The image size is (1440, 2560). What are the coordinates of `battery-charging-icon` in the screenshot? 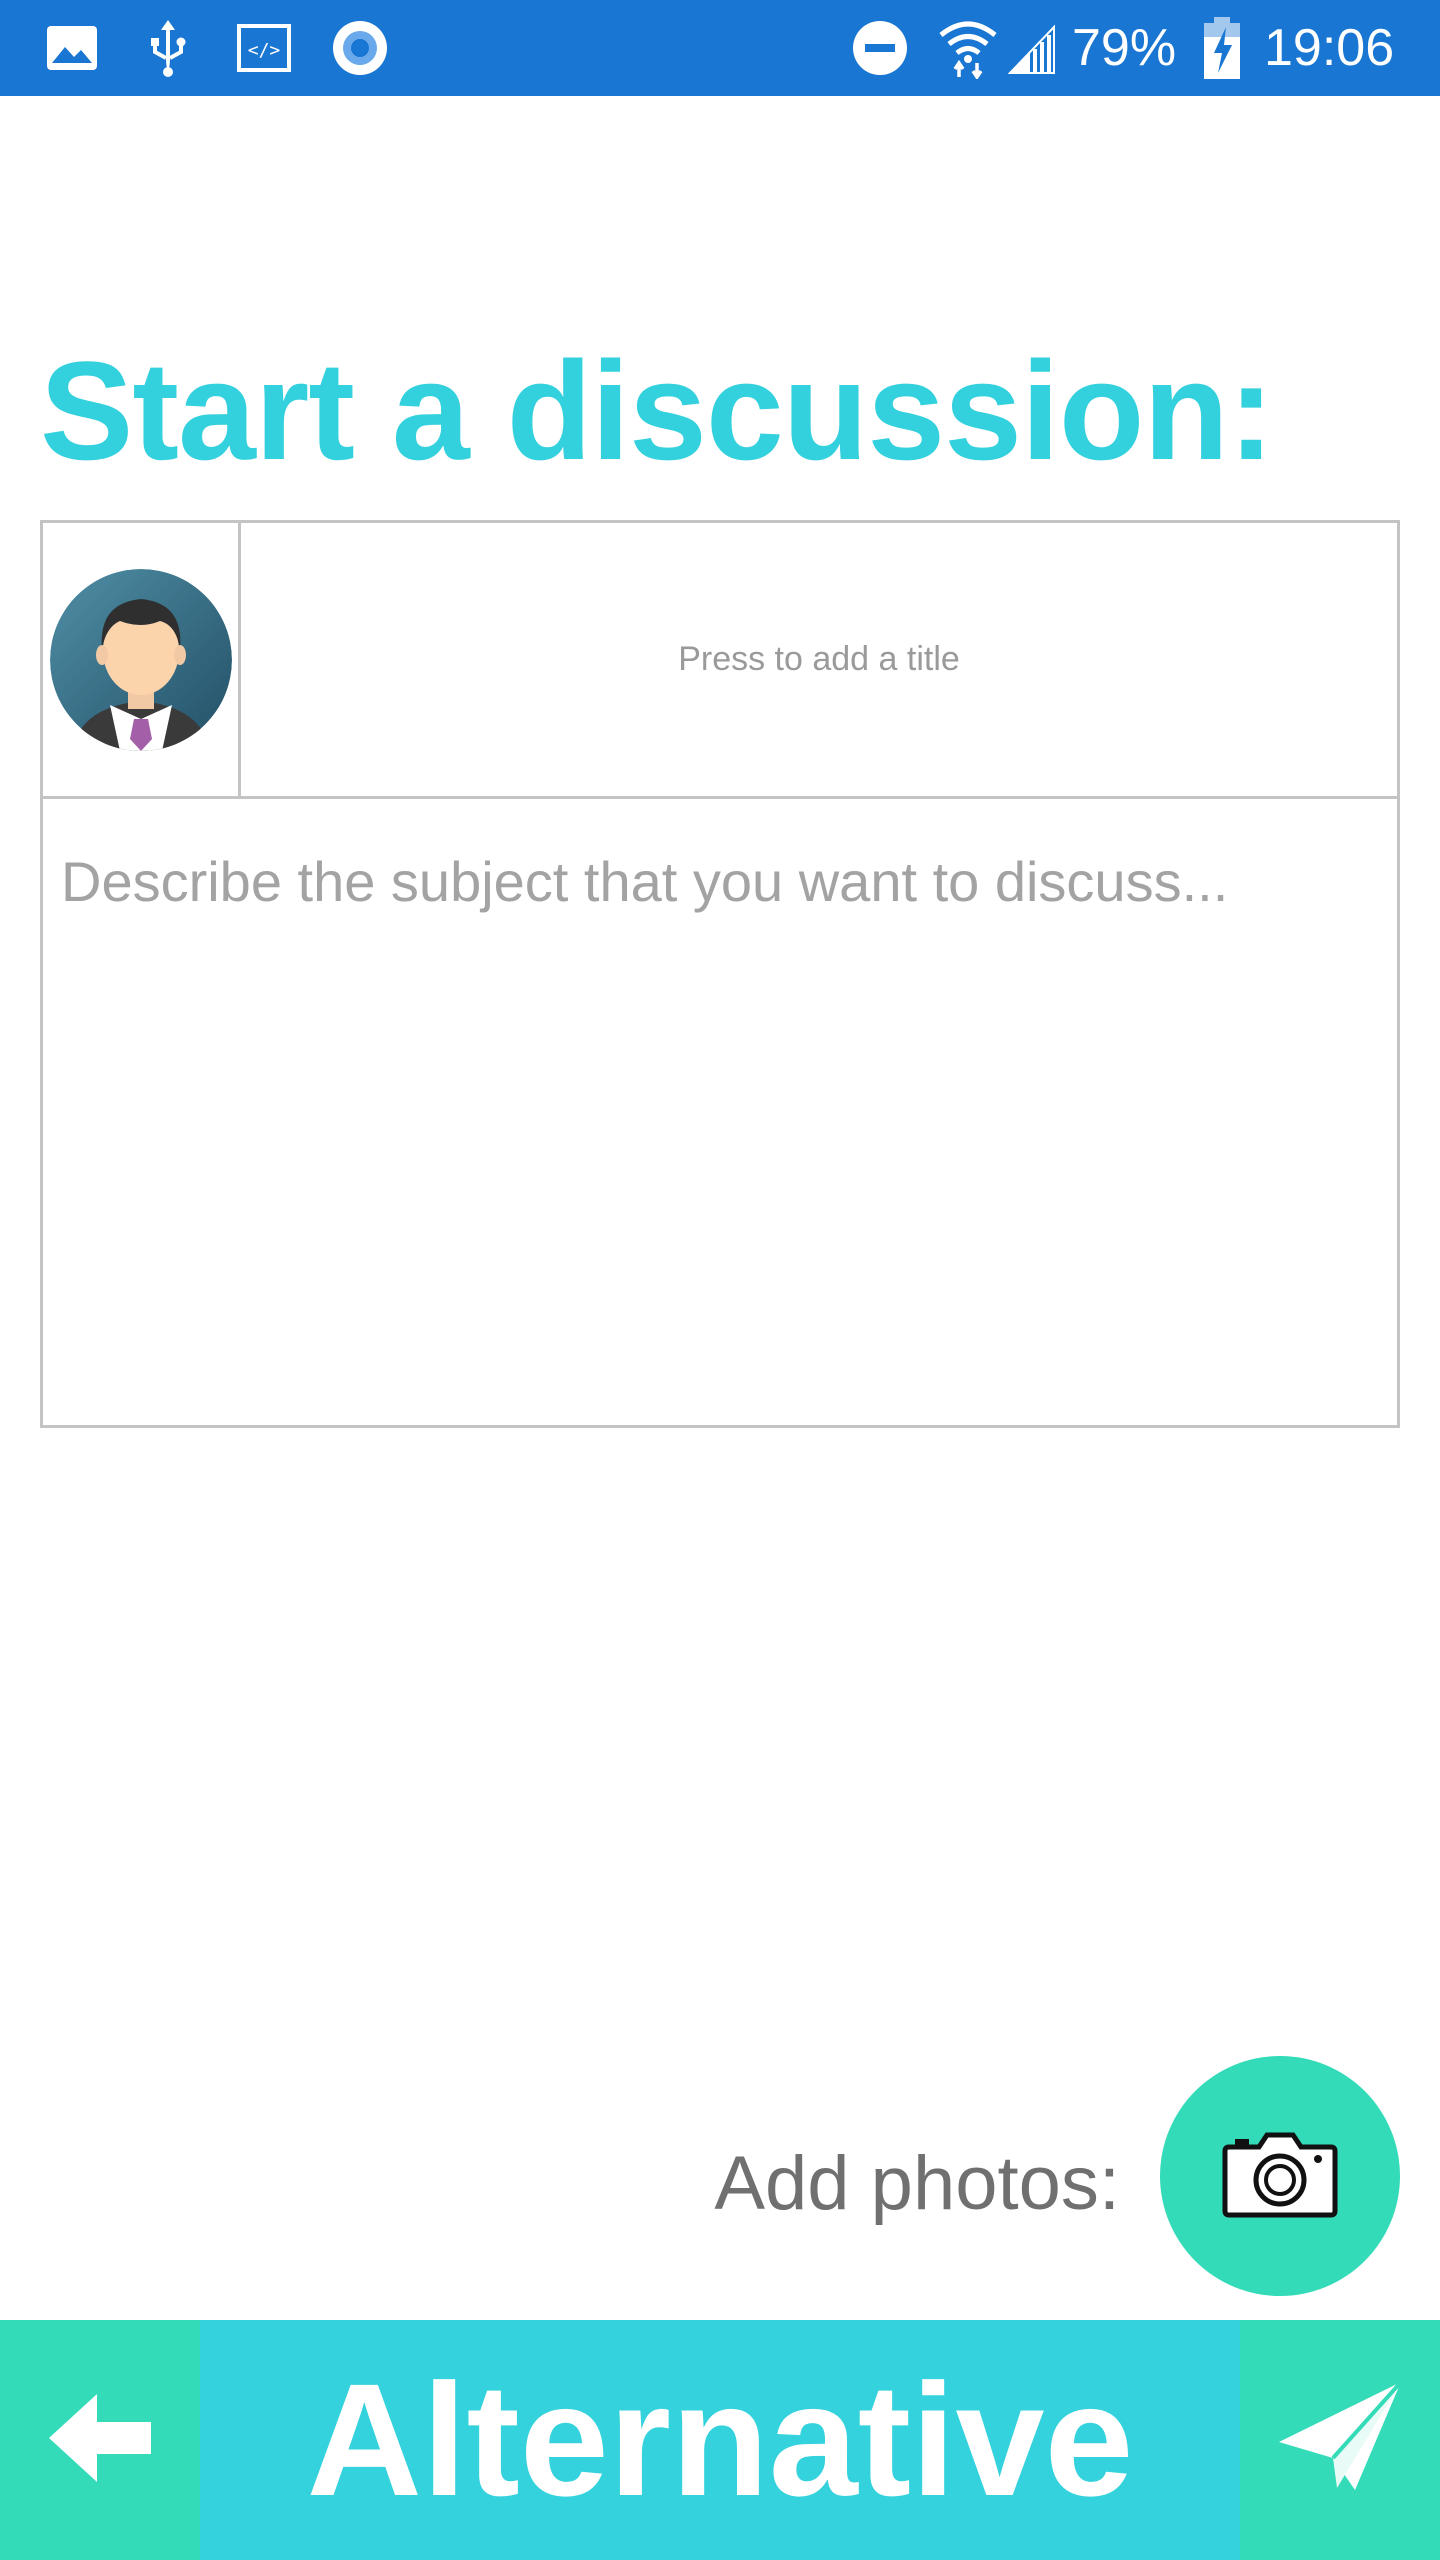 It's located at (1222, 48).